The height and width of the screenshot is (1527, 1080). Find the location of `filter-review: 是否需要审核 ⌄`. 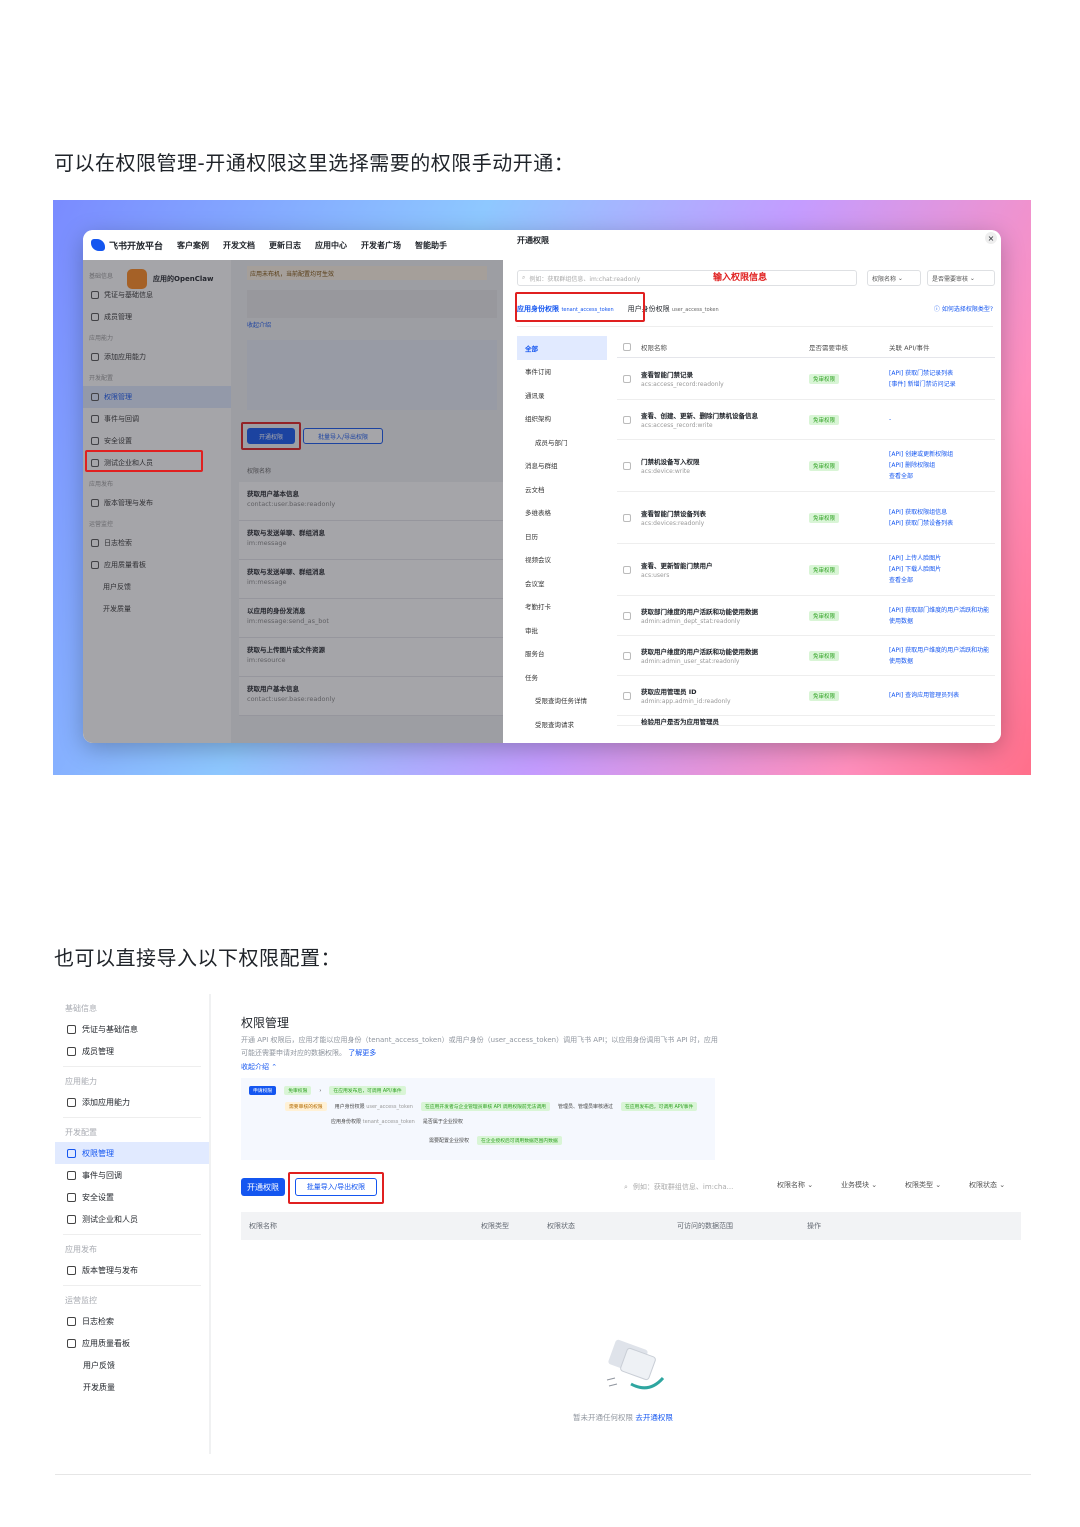

filter-review: 是否需要审核 ⌄ is located at coordinates (961, 278).